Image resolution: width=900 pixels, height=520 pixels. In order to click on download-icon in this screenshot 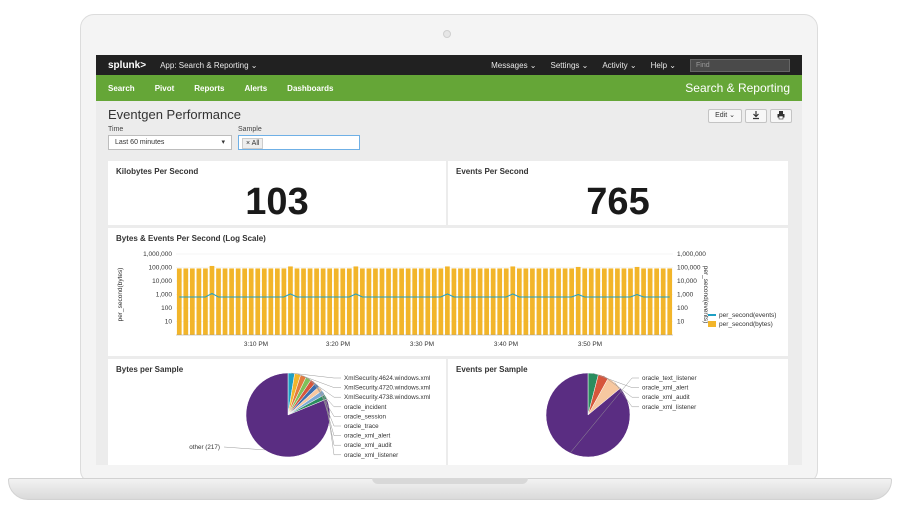, I will do `click(756, 116)`.